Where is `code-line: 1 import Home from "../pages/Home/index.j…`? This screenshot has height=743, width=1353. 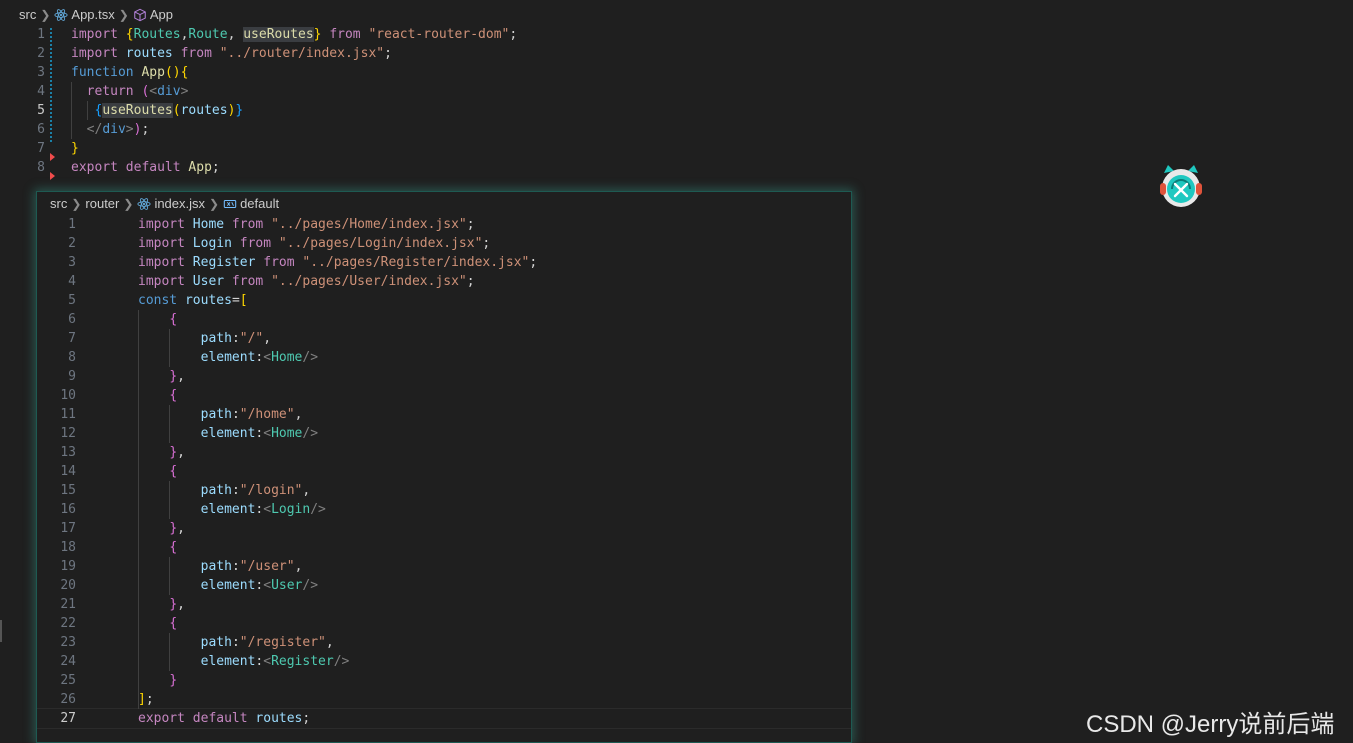
code-line: 1 import Home from "../pages/Home/index.j… is located at coordinates (444, 224).